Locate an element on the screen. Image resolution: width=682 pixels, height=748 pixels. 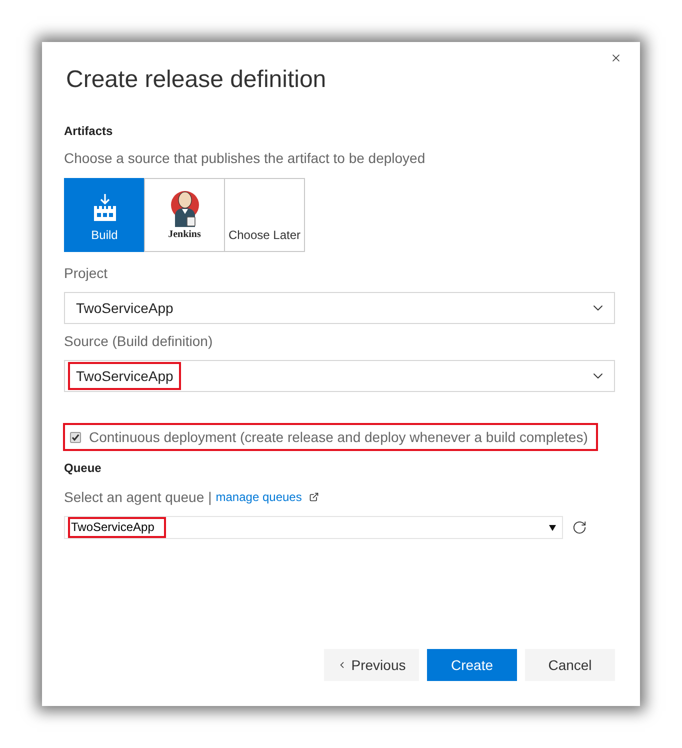
source-tile: Choose Later is located at coordinates (264, 215).